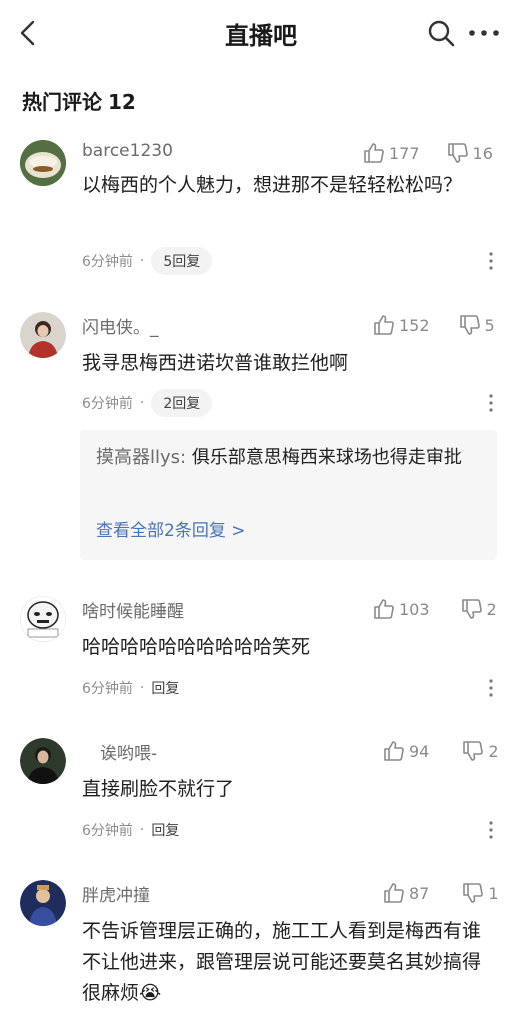 The width and height of the screenshot is (522, 1014). Describe the element at coordinates (288, 495) in the screenshot. I see `sub-reply-box: 摸高器llys: 俱乐部意思梅西来球场也得走审批 查看全部2条回复 >` at that location.